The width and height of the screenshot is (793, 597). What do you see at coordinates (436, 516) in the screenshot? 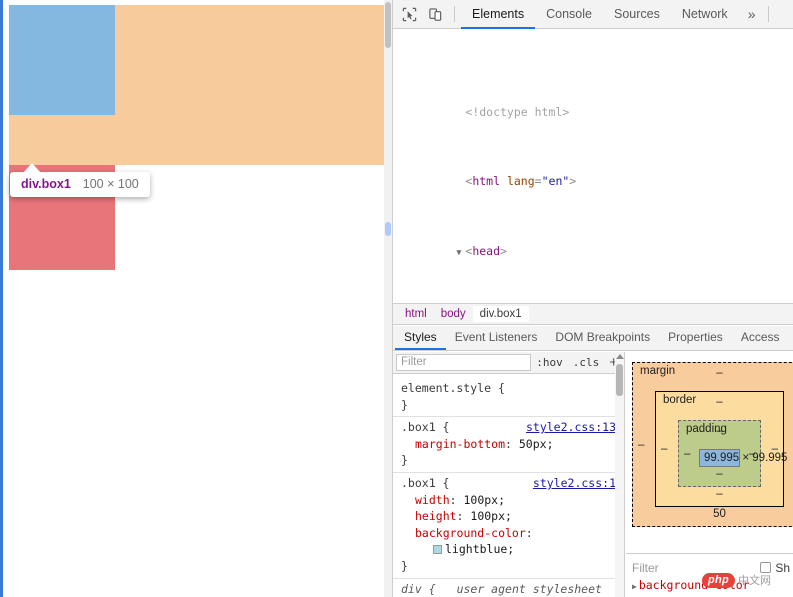
I see `css-prop-height: height` at bounding box center [436, 516].